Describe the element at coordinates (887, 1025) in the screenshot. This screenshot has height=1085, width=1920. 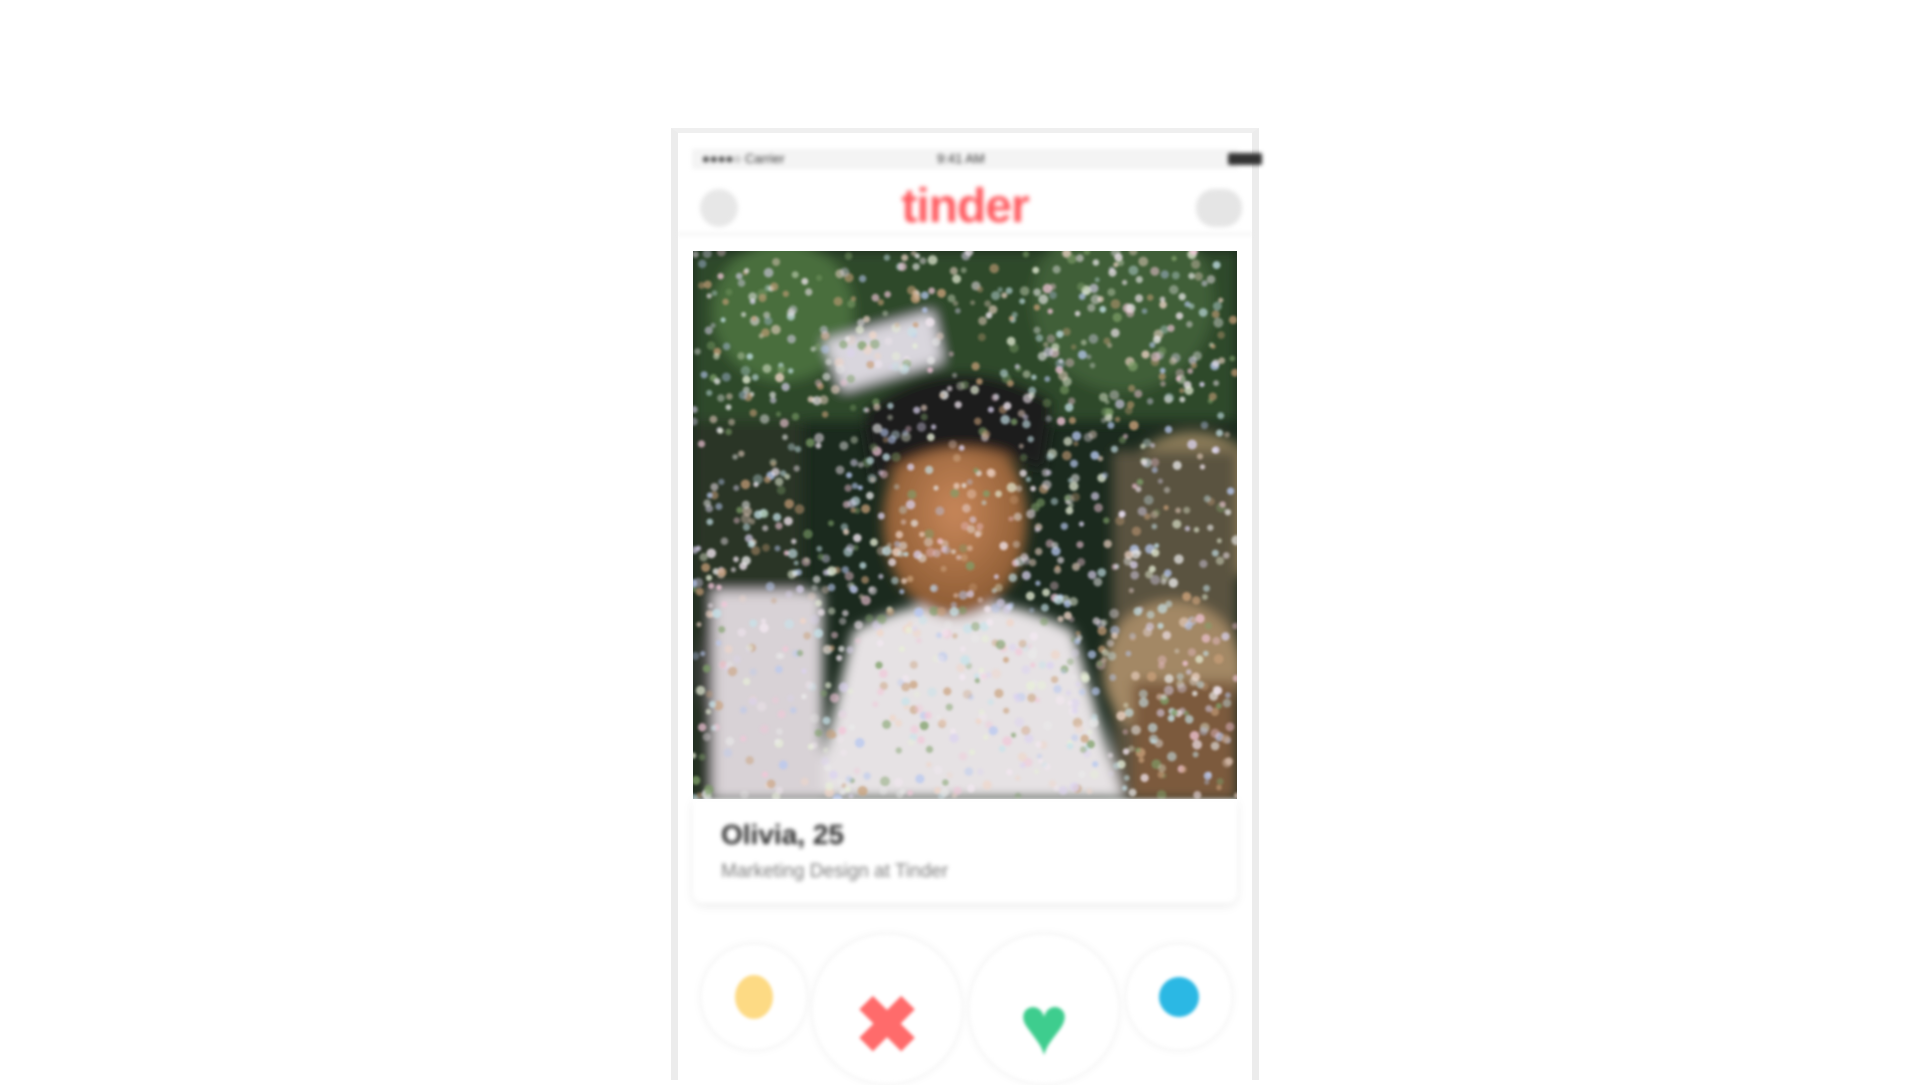
I see `x-icon: ✖` at that location.